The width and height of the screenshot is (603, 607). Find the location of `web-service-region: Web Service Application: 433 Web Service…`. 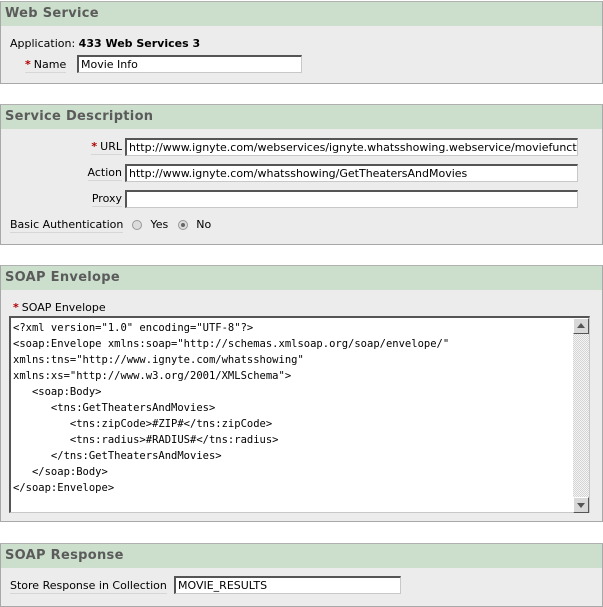

web-service-region: Web Service Application: 433 Web Service… is located at coordinates (301, 42).